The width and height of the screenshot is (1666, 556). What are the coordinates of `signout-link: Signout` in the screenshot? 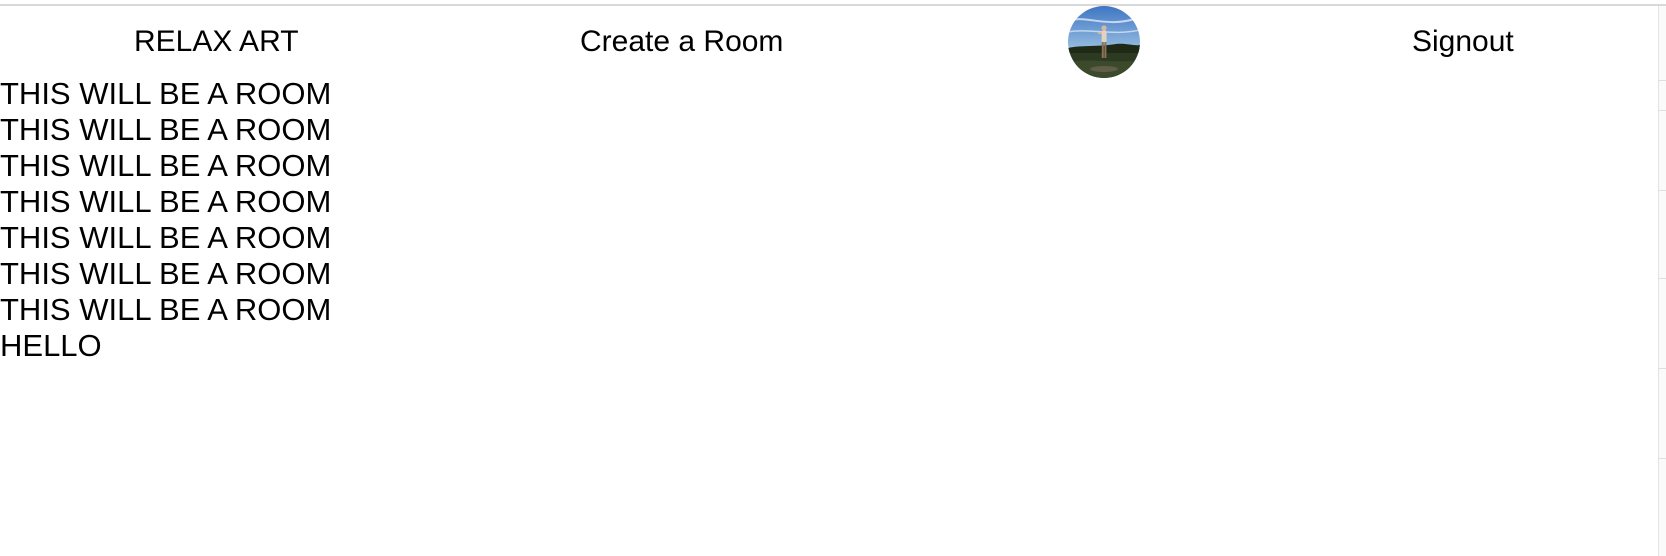 It's located at (1463, 42).